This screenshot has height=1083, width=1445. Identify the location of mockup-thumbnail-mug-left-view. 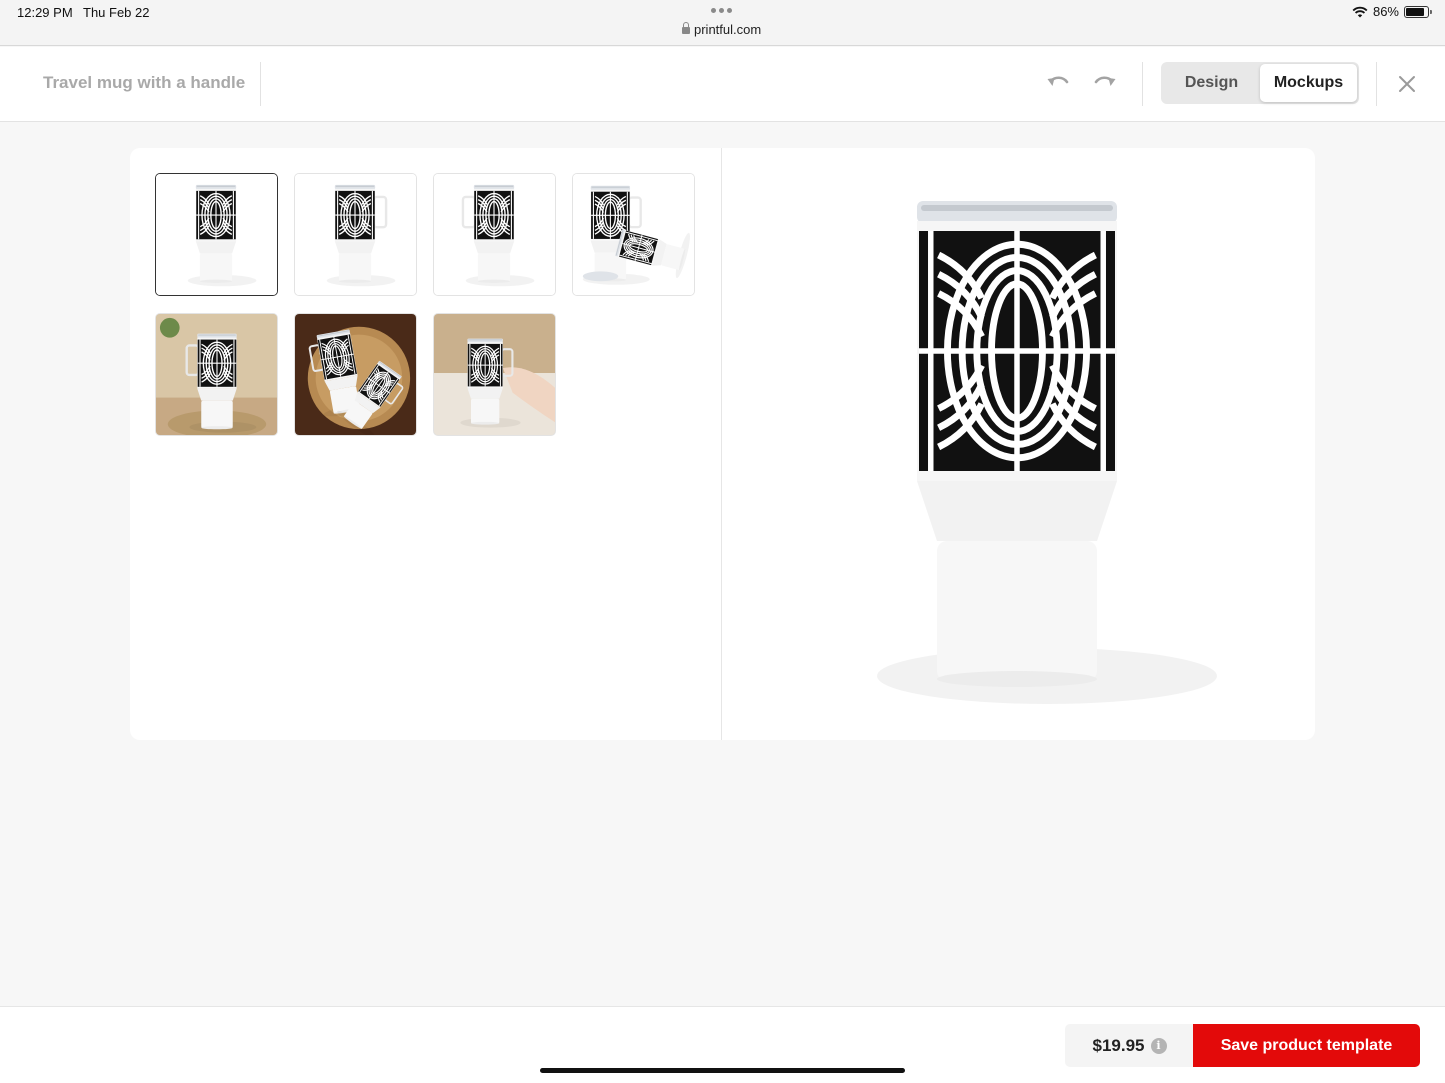
(494, 234).